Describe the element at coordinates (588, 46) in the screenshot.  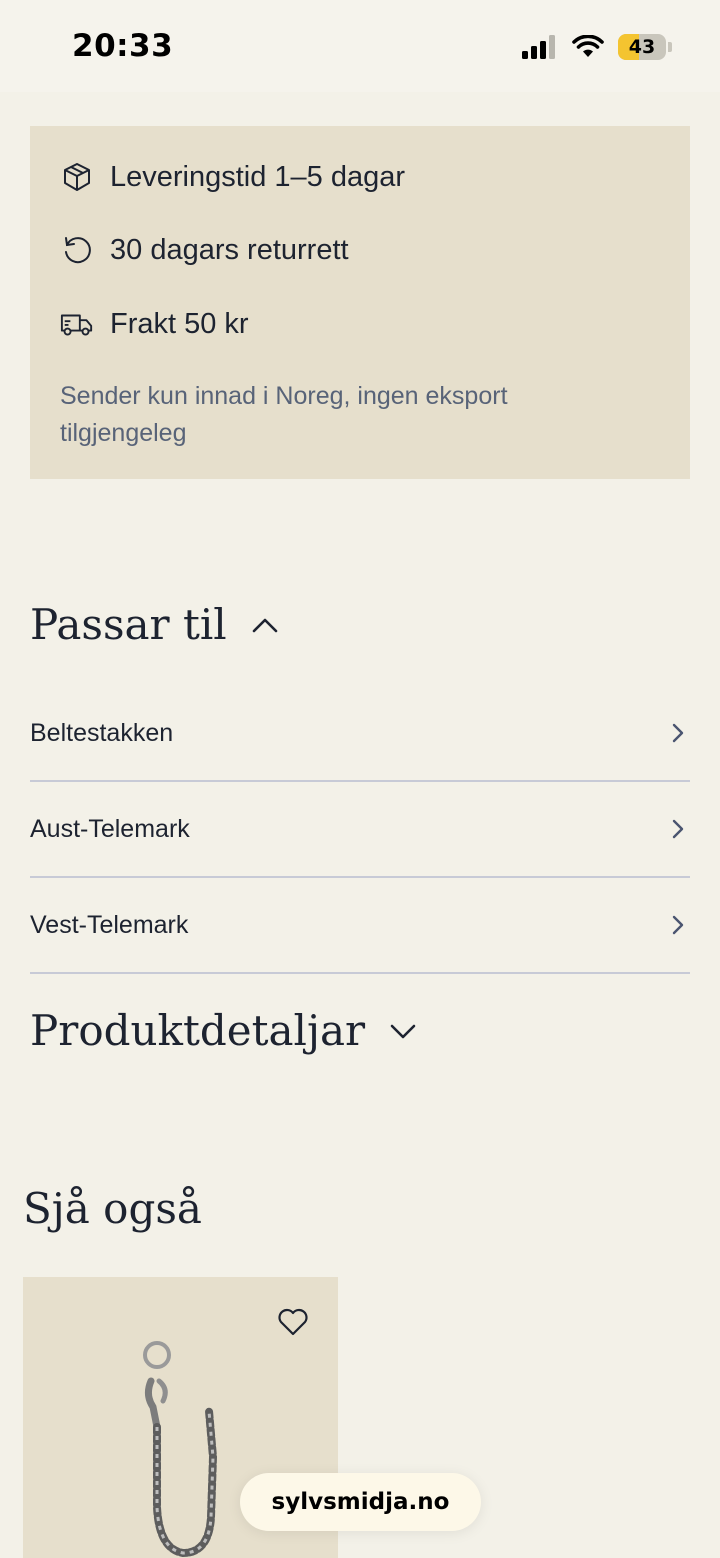
I see `wifi-icon` at that location.